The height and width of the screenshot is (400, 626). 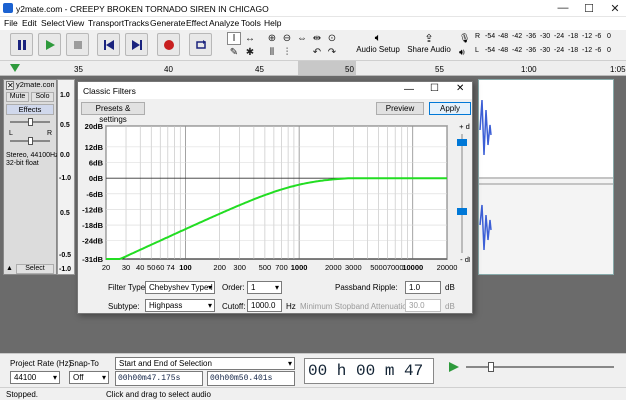 I want to click on silence-button: ⫶, so click(x=287, y=52).